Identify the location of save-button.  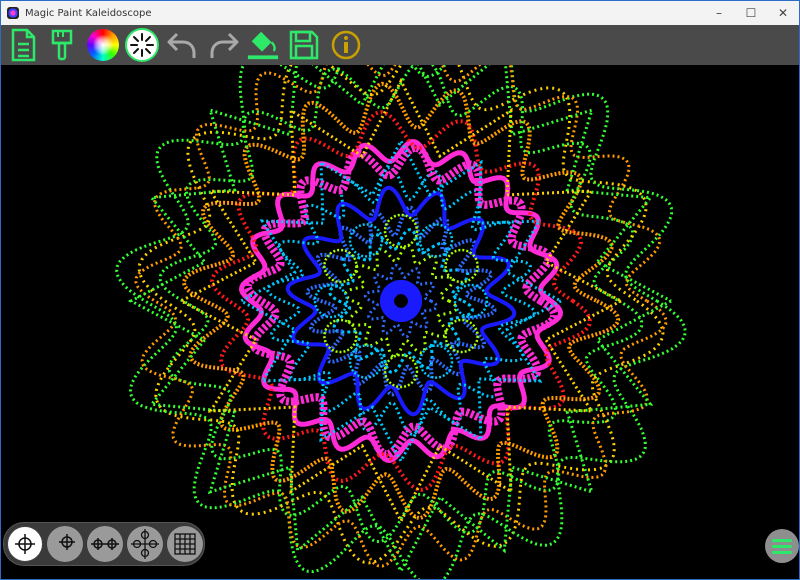
(304, 45).